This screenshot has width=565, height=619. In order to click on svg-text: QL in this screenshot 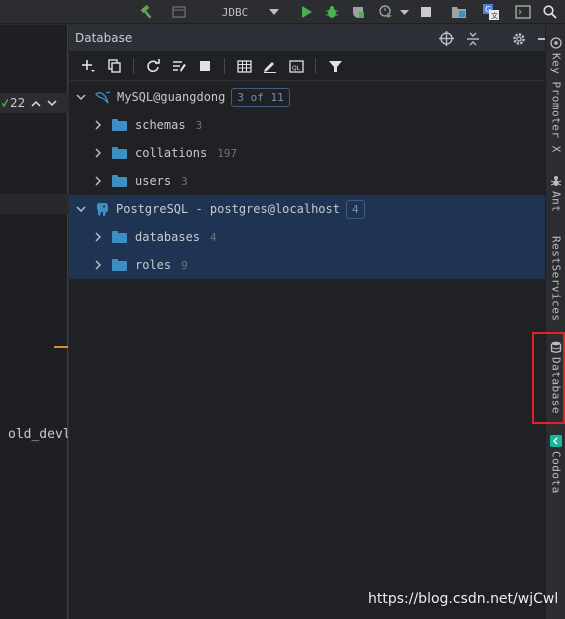, I will do `click(296, 68)`.